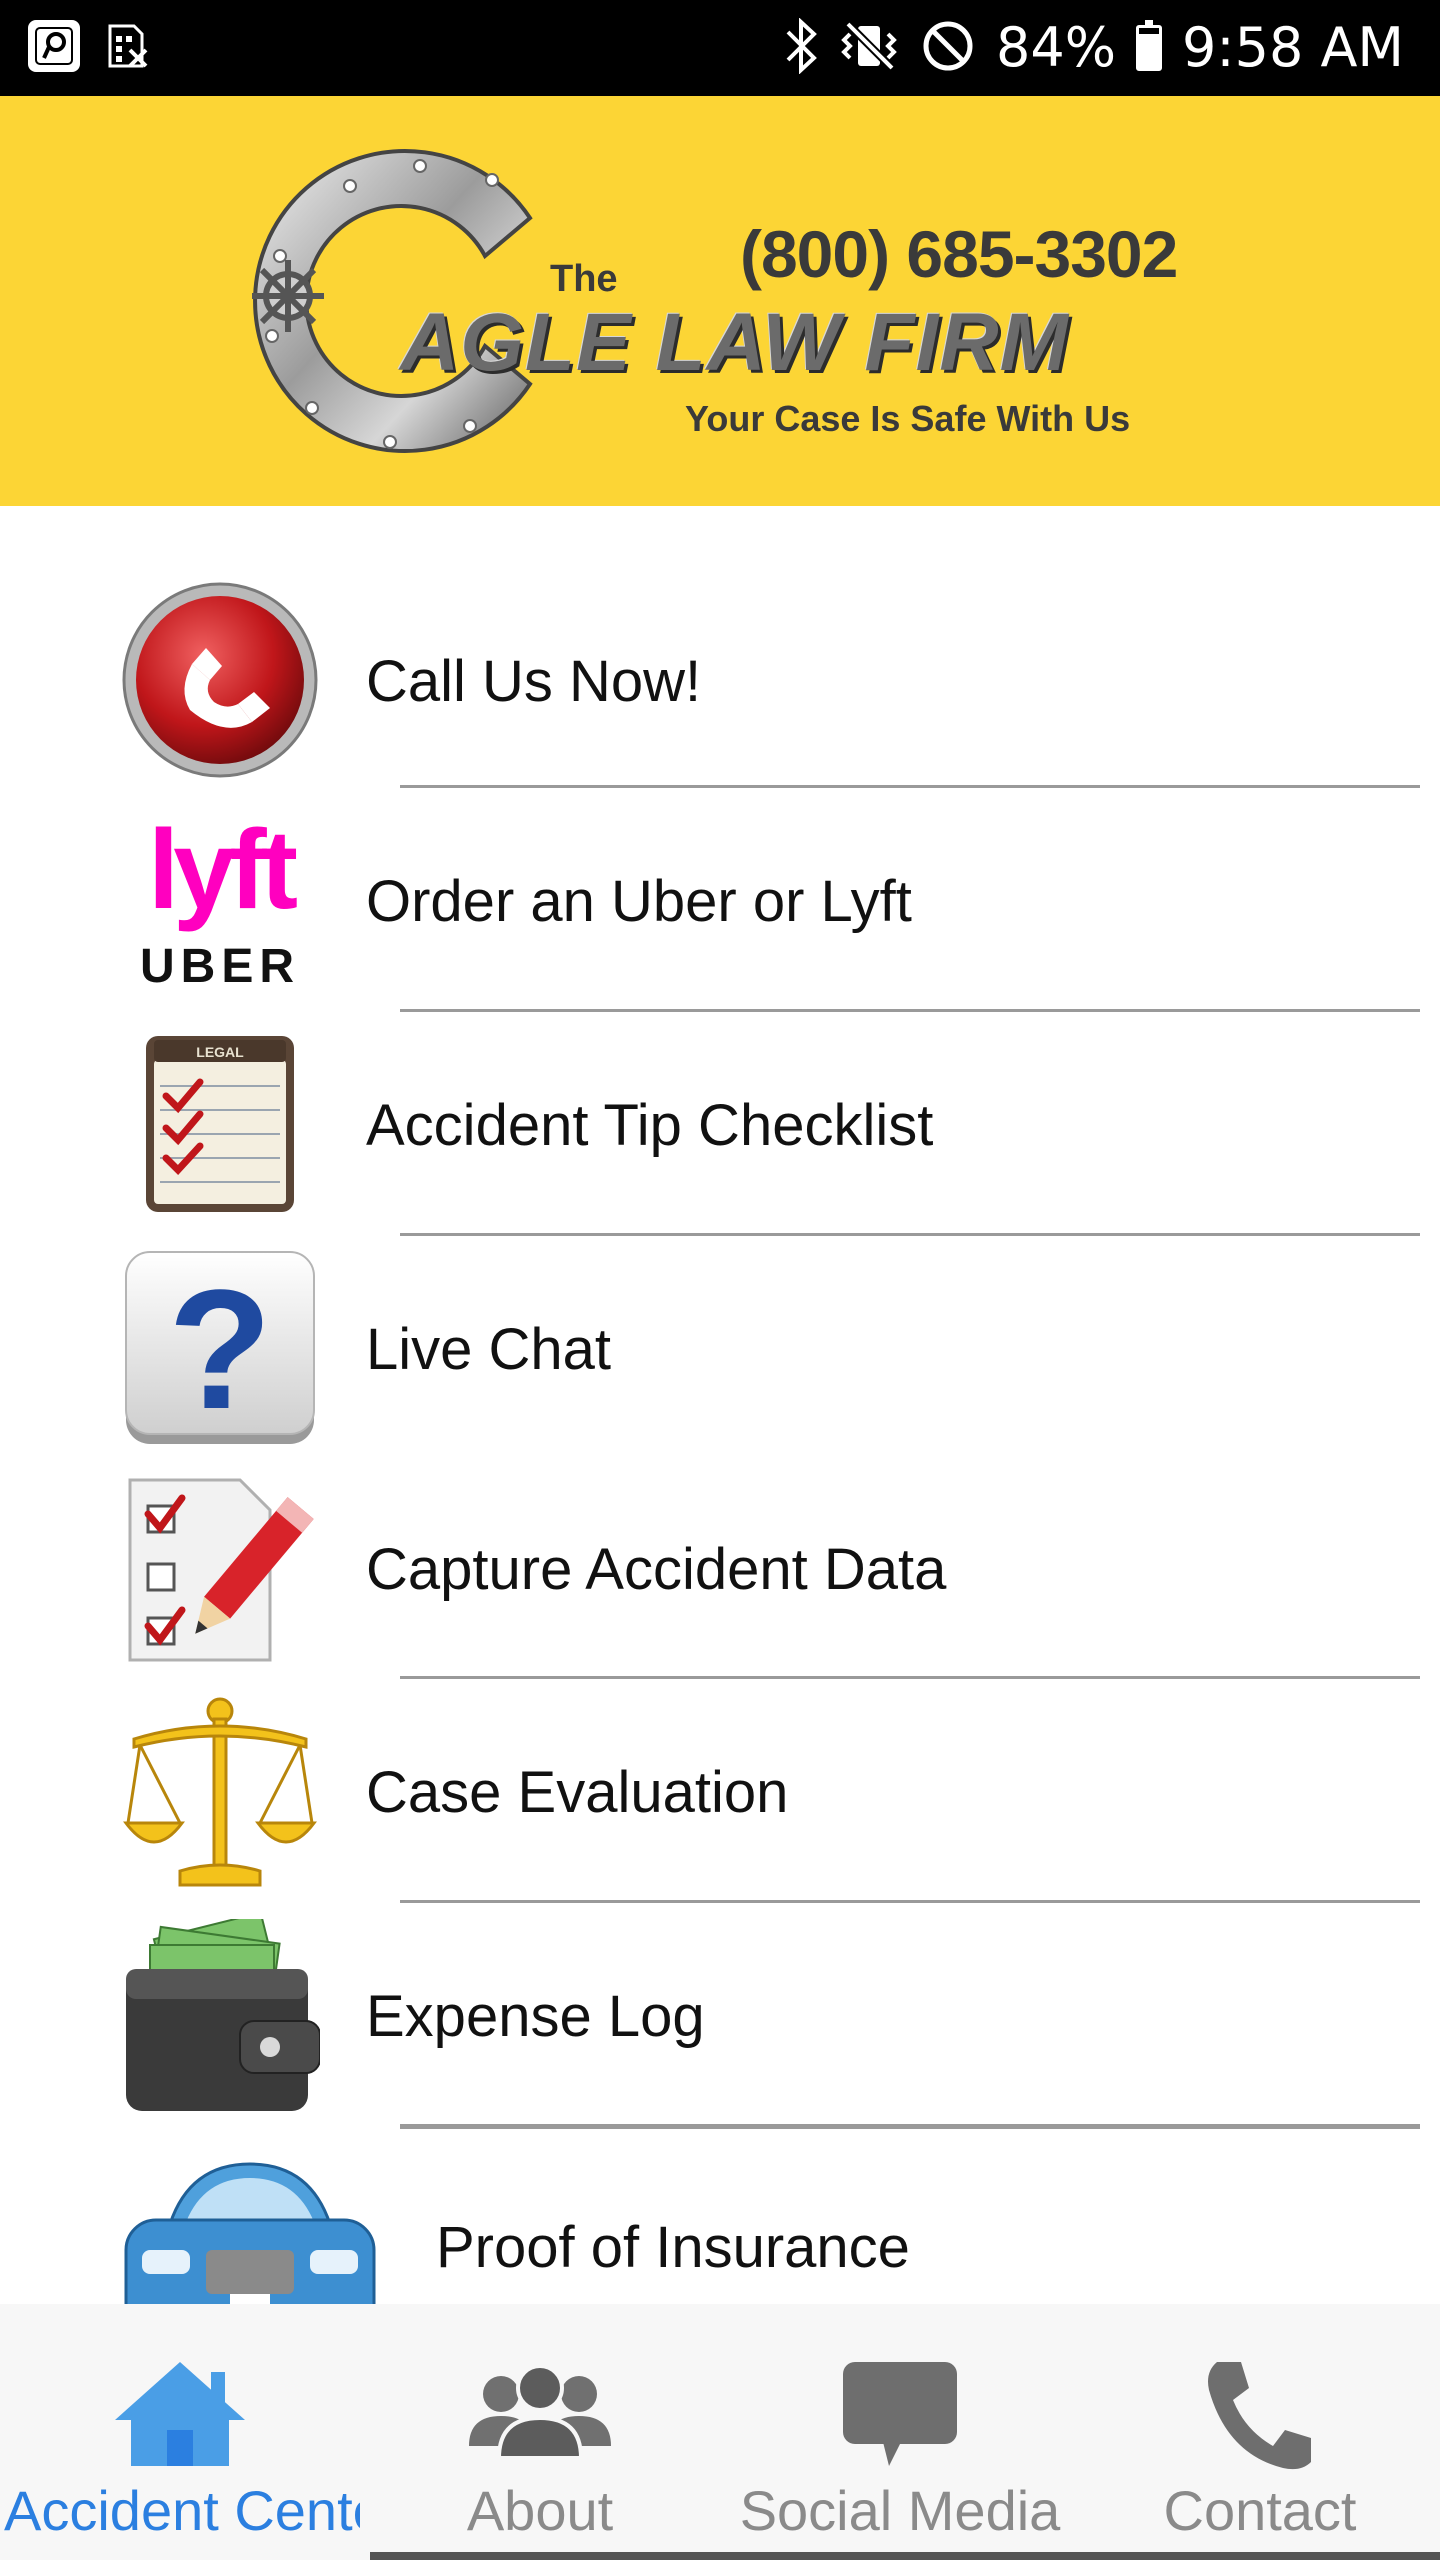  I want to click on question-icon: ?, so click(220, 1350).